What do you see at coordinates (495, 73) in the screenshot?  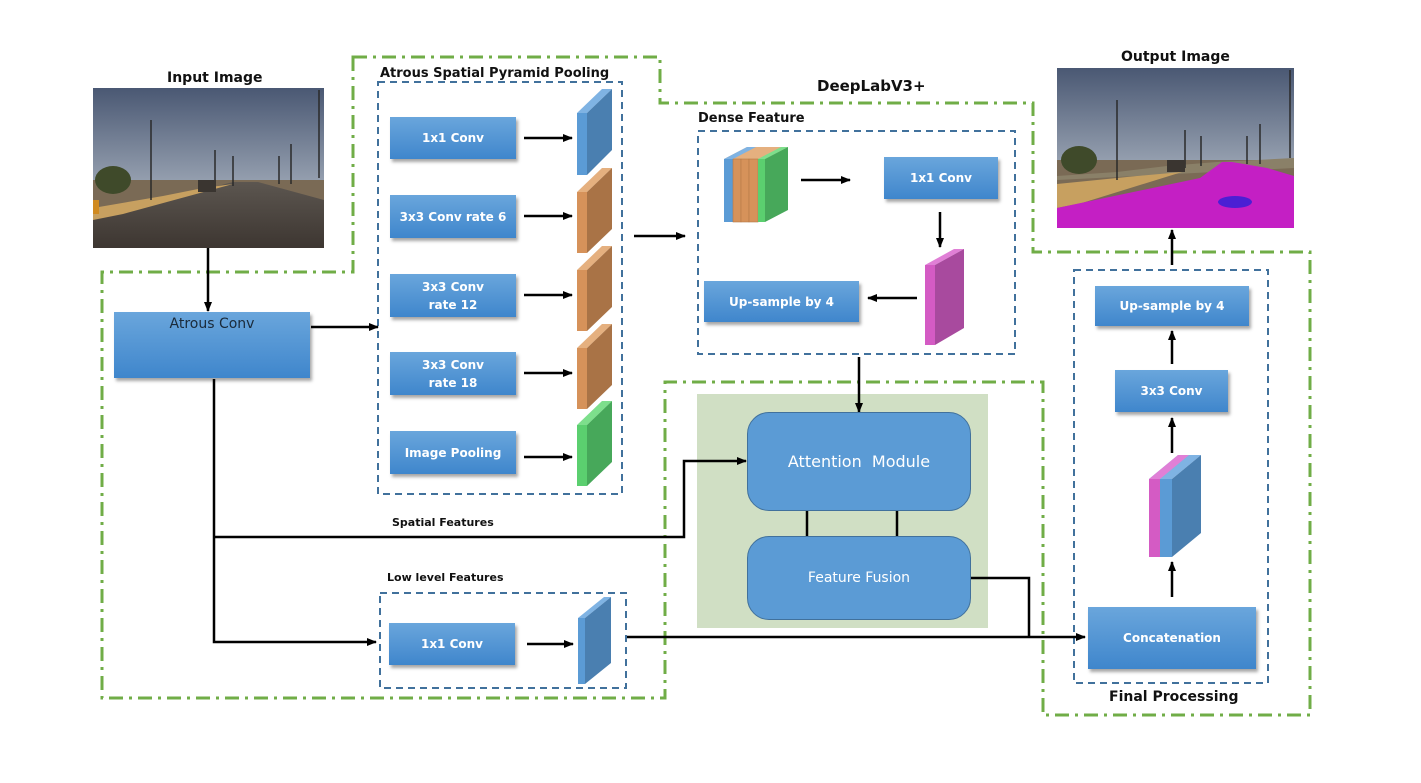 I see `aspp-label: Atrous Spatial Pyramid Pooling` at bounding box center [495, 73].